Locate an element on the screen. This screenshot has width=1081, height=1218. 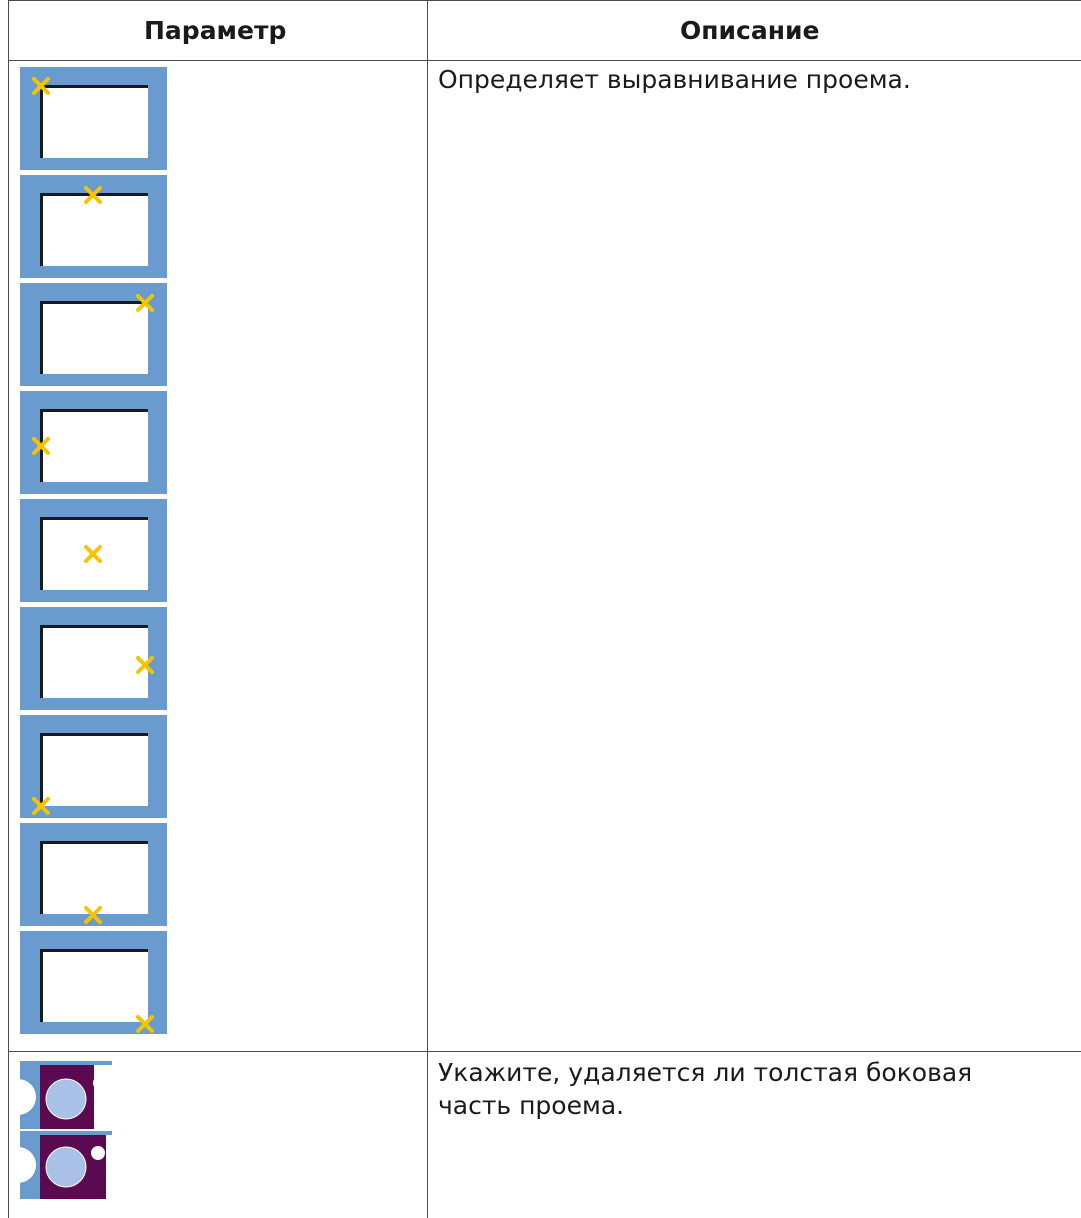
header-parameter: Параметр is located at coordinates (215, 30).